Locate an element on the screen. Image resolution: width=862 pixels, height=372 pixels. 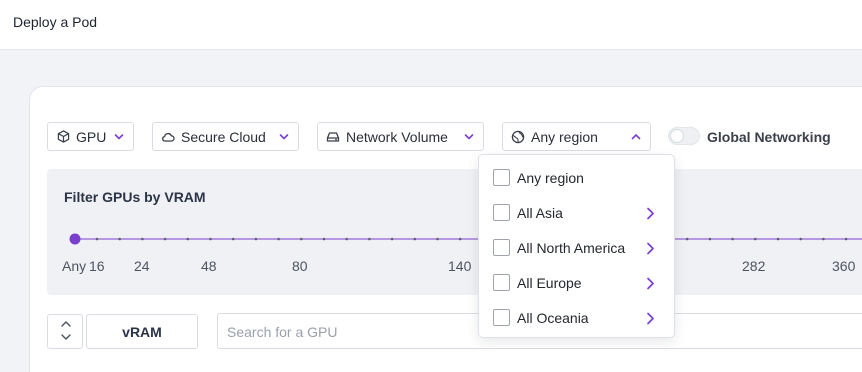
region-option-europe: All Europe is located at coordinates (576, 283).